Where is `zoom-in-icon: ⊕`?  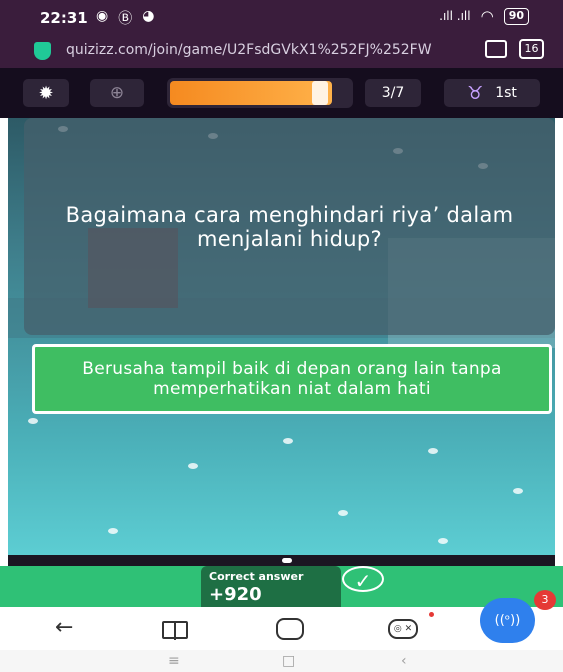 zoom-in-icon: ⊕ is located at coordinates (117, 93).